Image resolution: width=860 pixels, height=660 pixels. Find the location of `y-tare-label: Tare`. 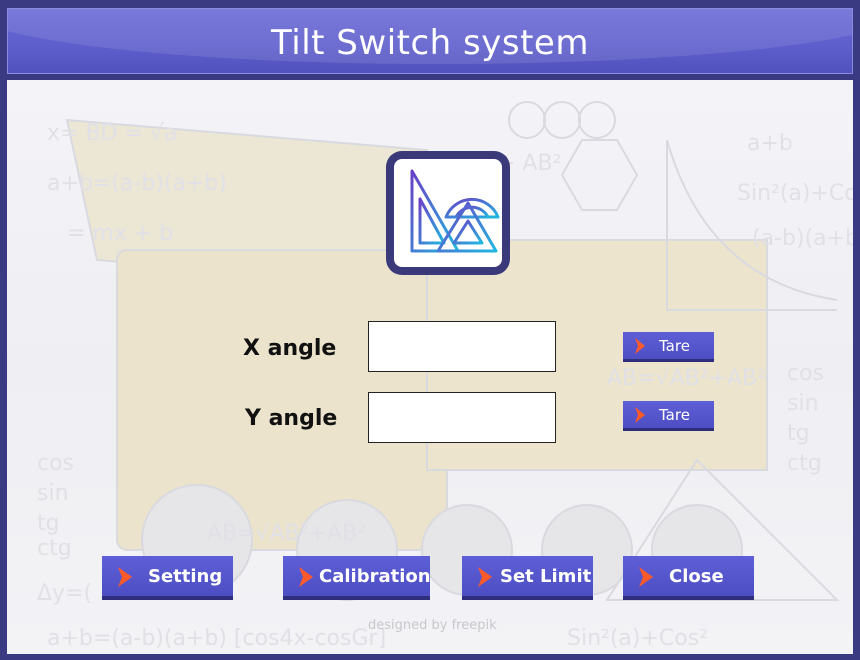

y-tare-label: Tare is located at coordinates (674, 415).